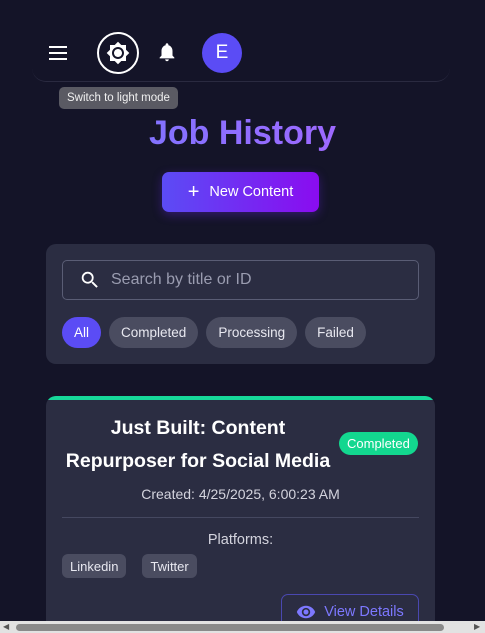 The image size is (485, 633). What do you see at coordinates (129, 566) in the screenshot?
I see `platform-tags: Linkedin Twitter` at bounding box center [129, 566].